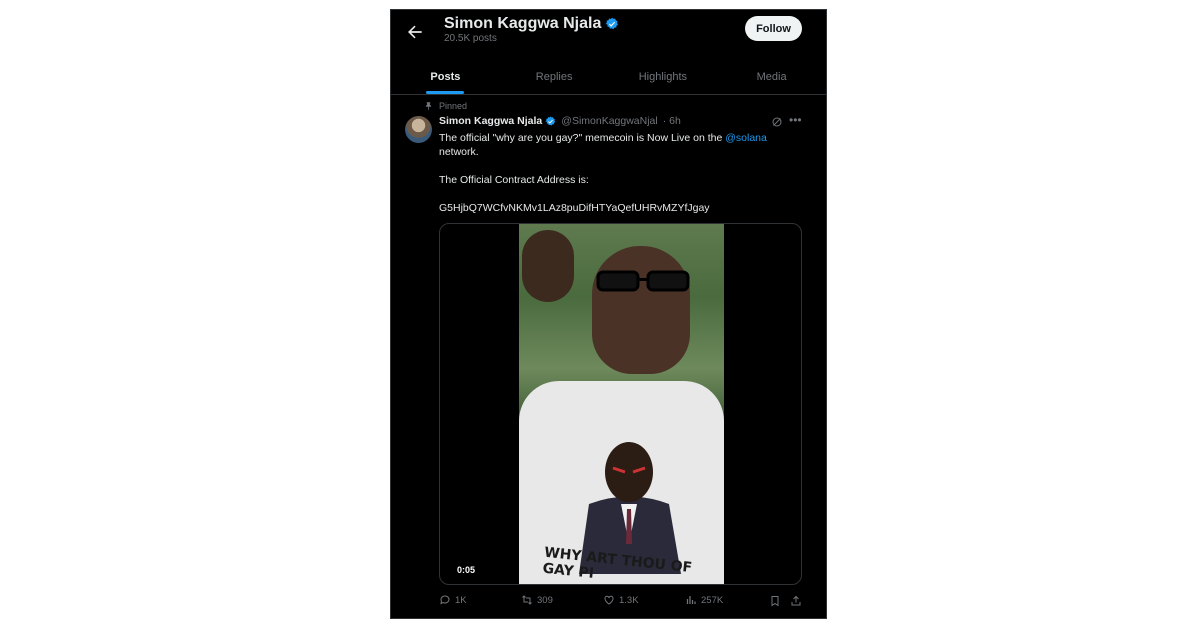  What do you see at coordinates (415, 32) in the screenshot?
I see `back-arrow-icon` at bounding box center [415, 32].